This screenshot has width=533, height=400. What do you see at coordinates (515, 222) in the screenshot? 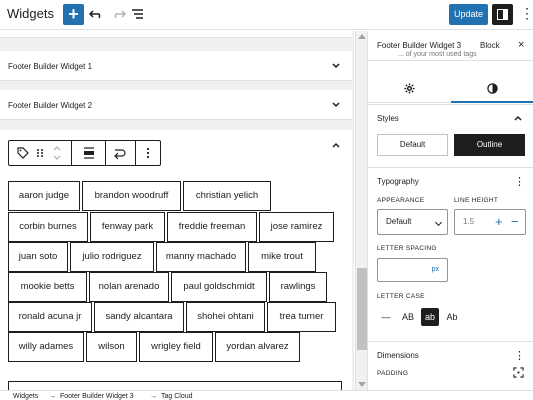
I see `decrement-icon: −` at bounding box center [515, 222].